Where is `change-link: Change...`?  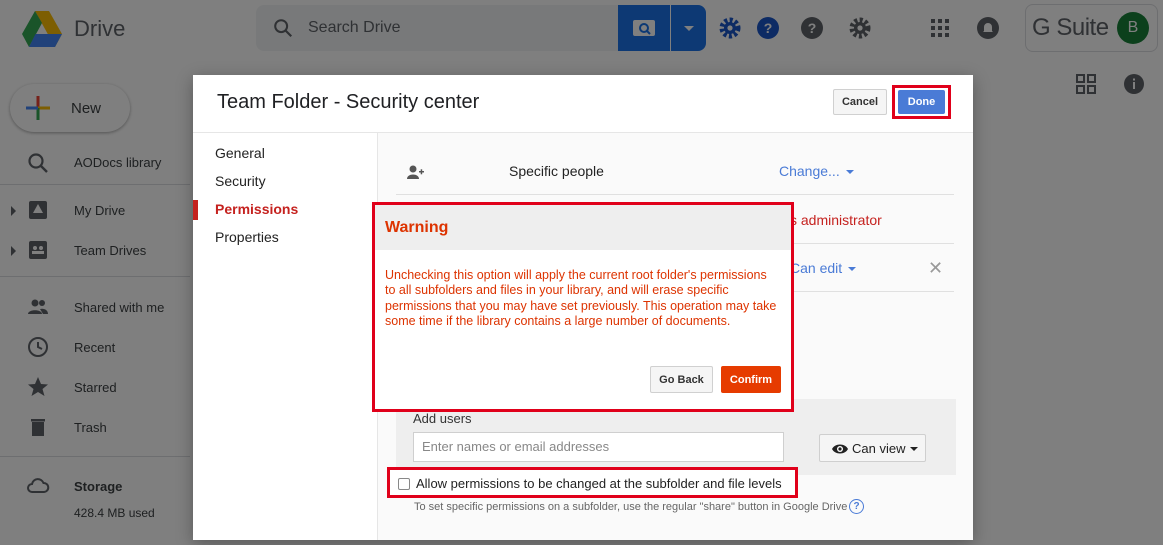
change-link: Change... is located at coordinates (816, 171).